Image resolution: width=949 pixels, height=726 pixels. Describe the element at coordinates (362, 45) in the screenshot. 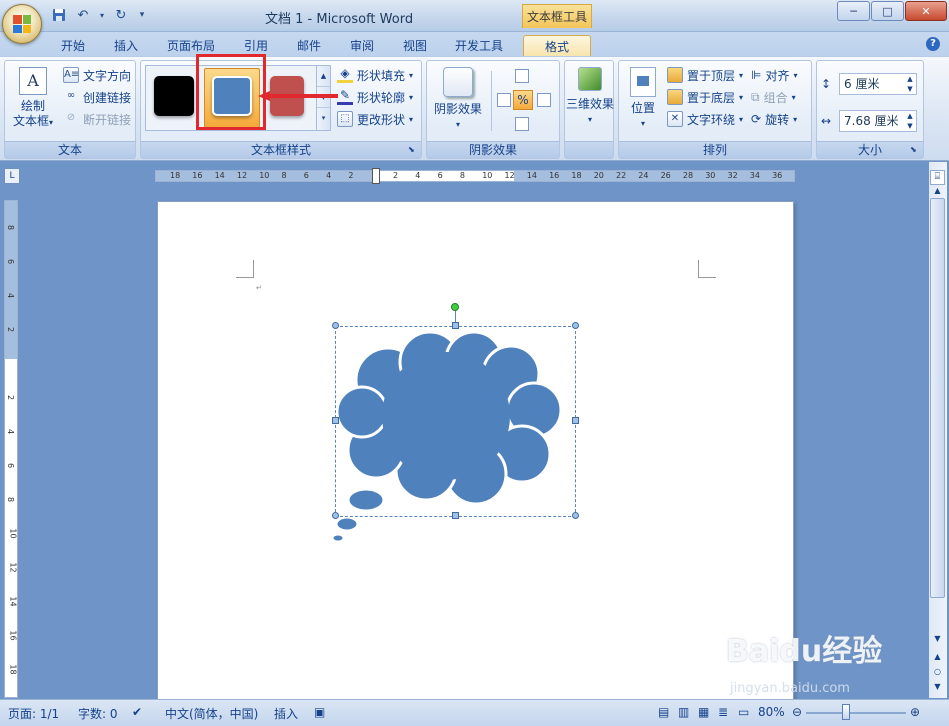

I see `tab-review: 审阅` at that location.